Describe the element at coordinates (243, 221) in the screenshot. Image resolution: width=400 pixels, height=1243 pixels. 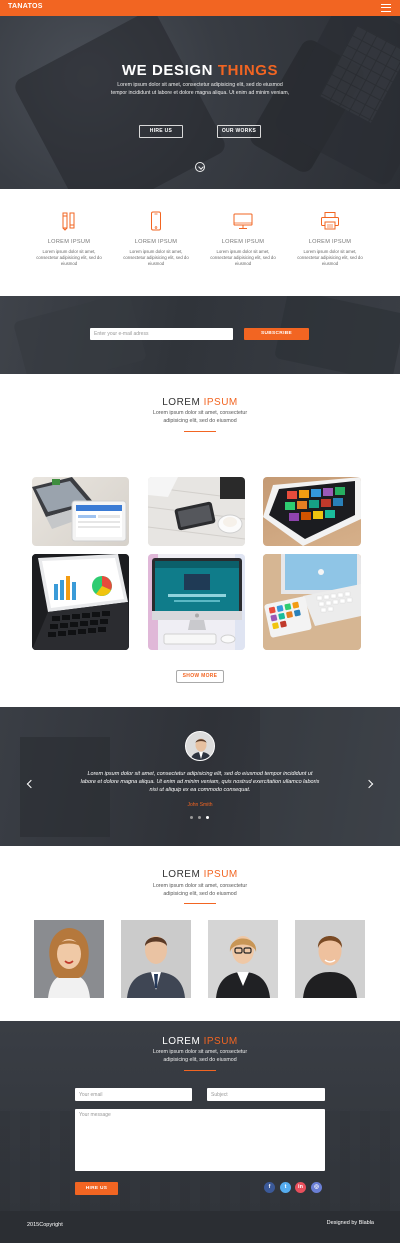
I see `monitor-icon` at that location.